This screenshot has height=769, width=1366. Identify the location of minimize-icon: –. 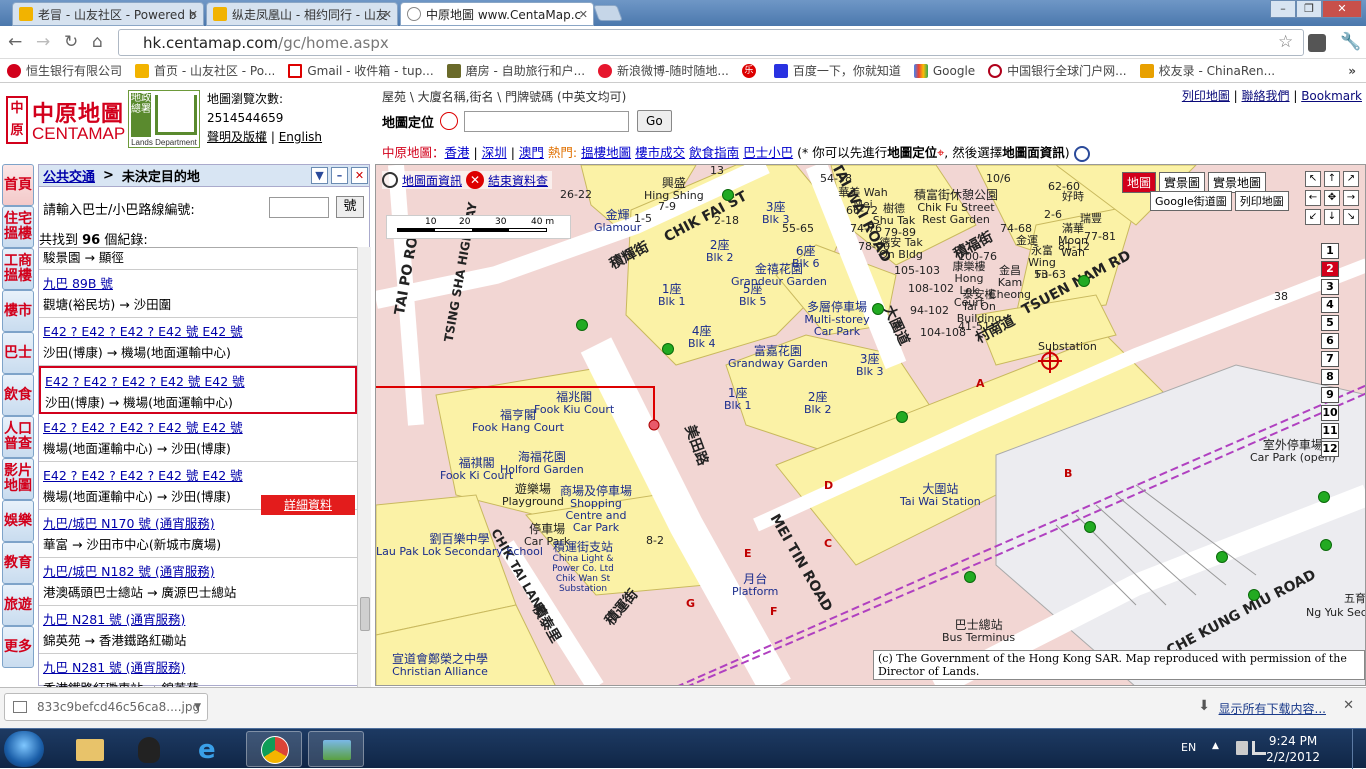
(339, 175).